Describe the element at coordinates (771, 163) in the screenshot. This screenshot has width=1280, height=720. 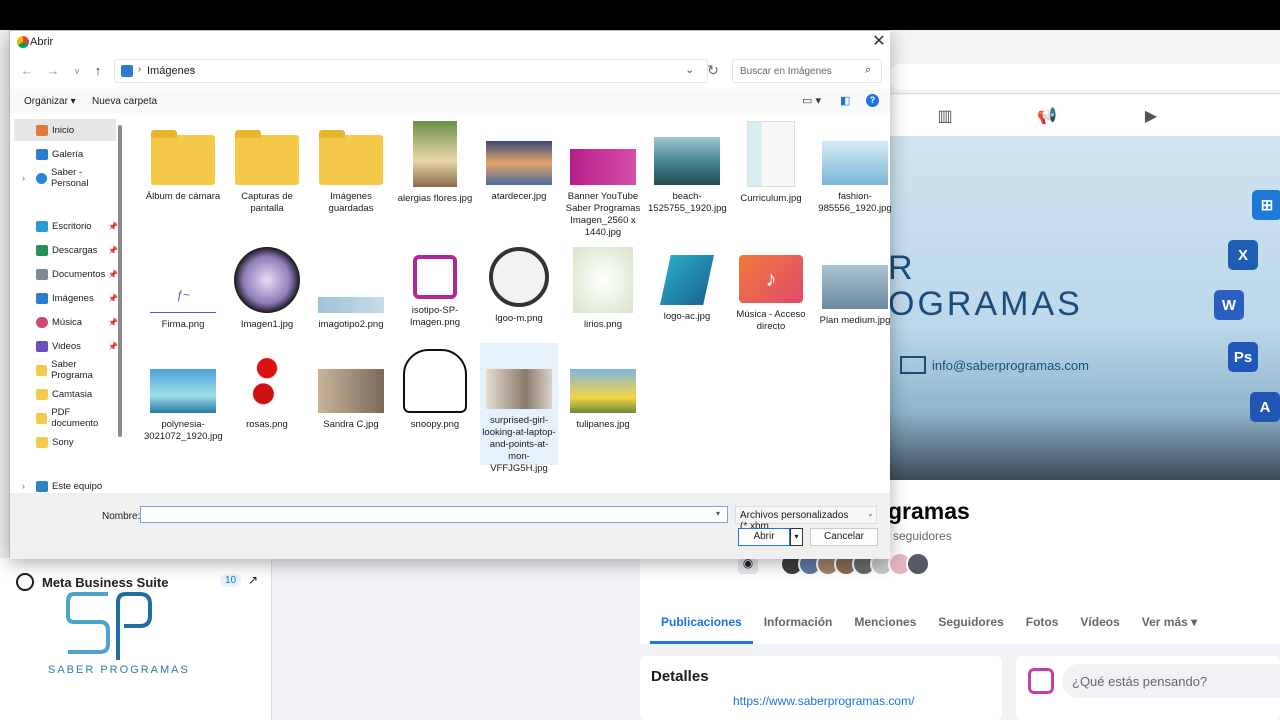
I see `file-item: Curriculum.jpg` at that location.